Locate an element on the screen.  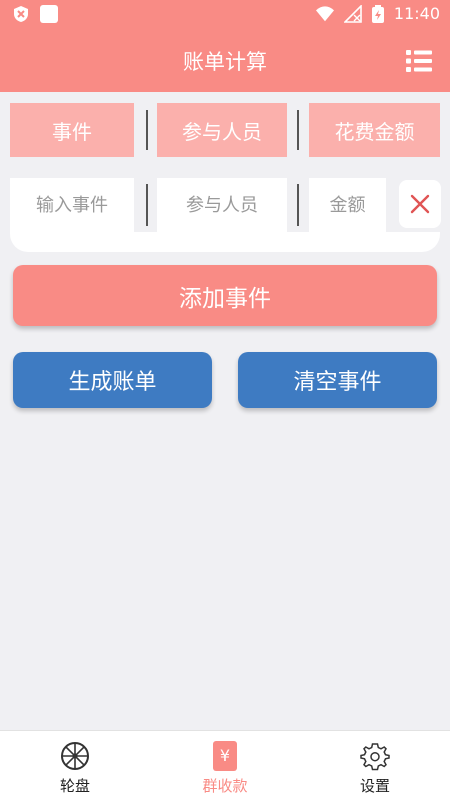
wheel-icon is located at coordinates (75, 756).